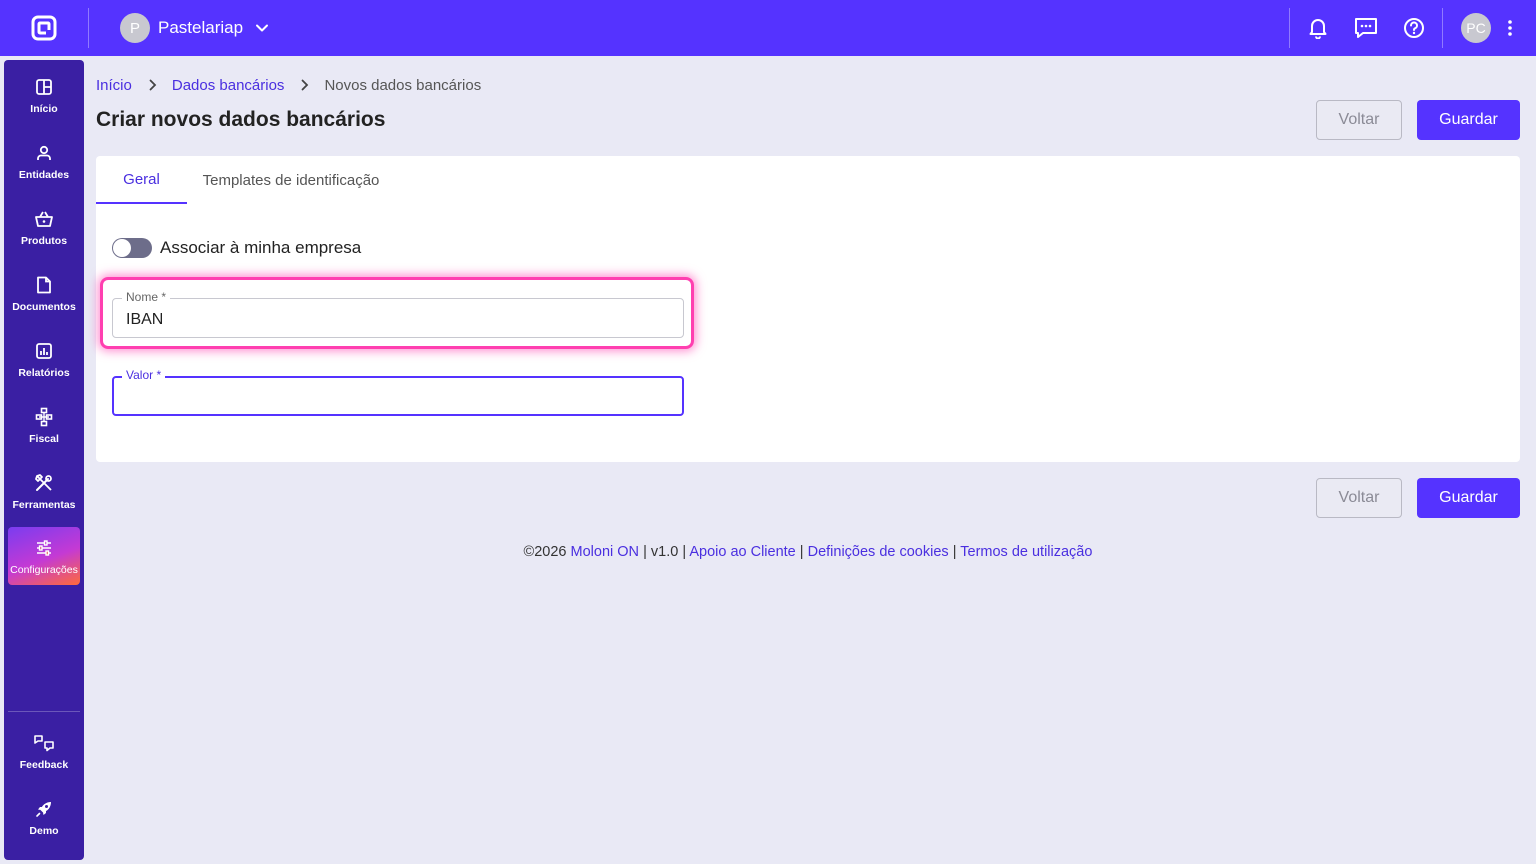  What do you see at coordinates (44, 219) in the screenshot?
I see `basket-icon` at bounding box center [44, 219].